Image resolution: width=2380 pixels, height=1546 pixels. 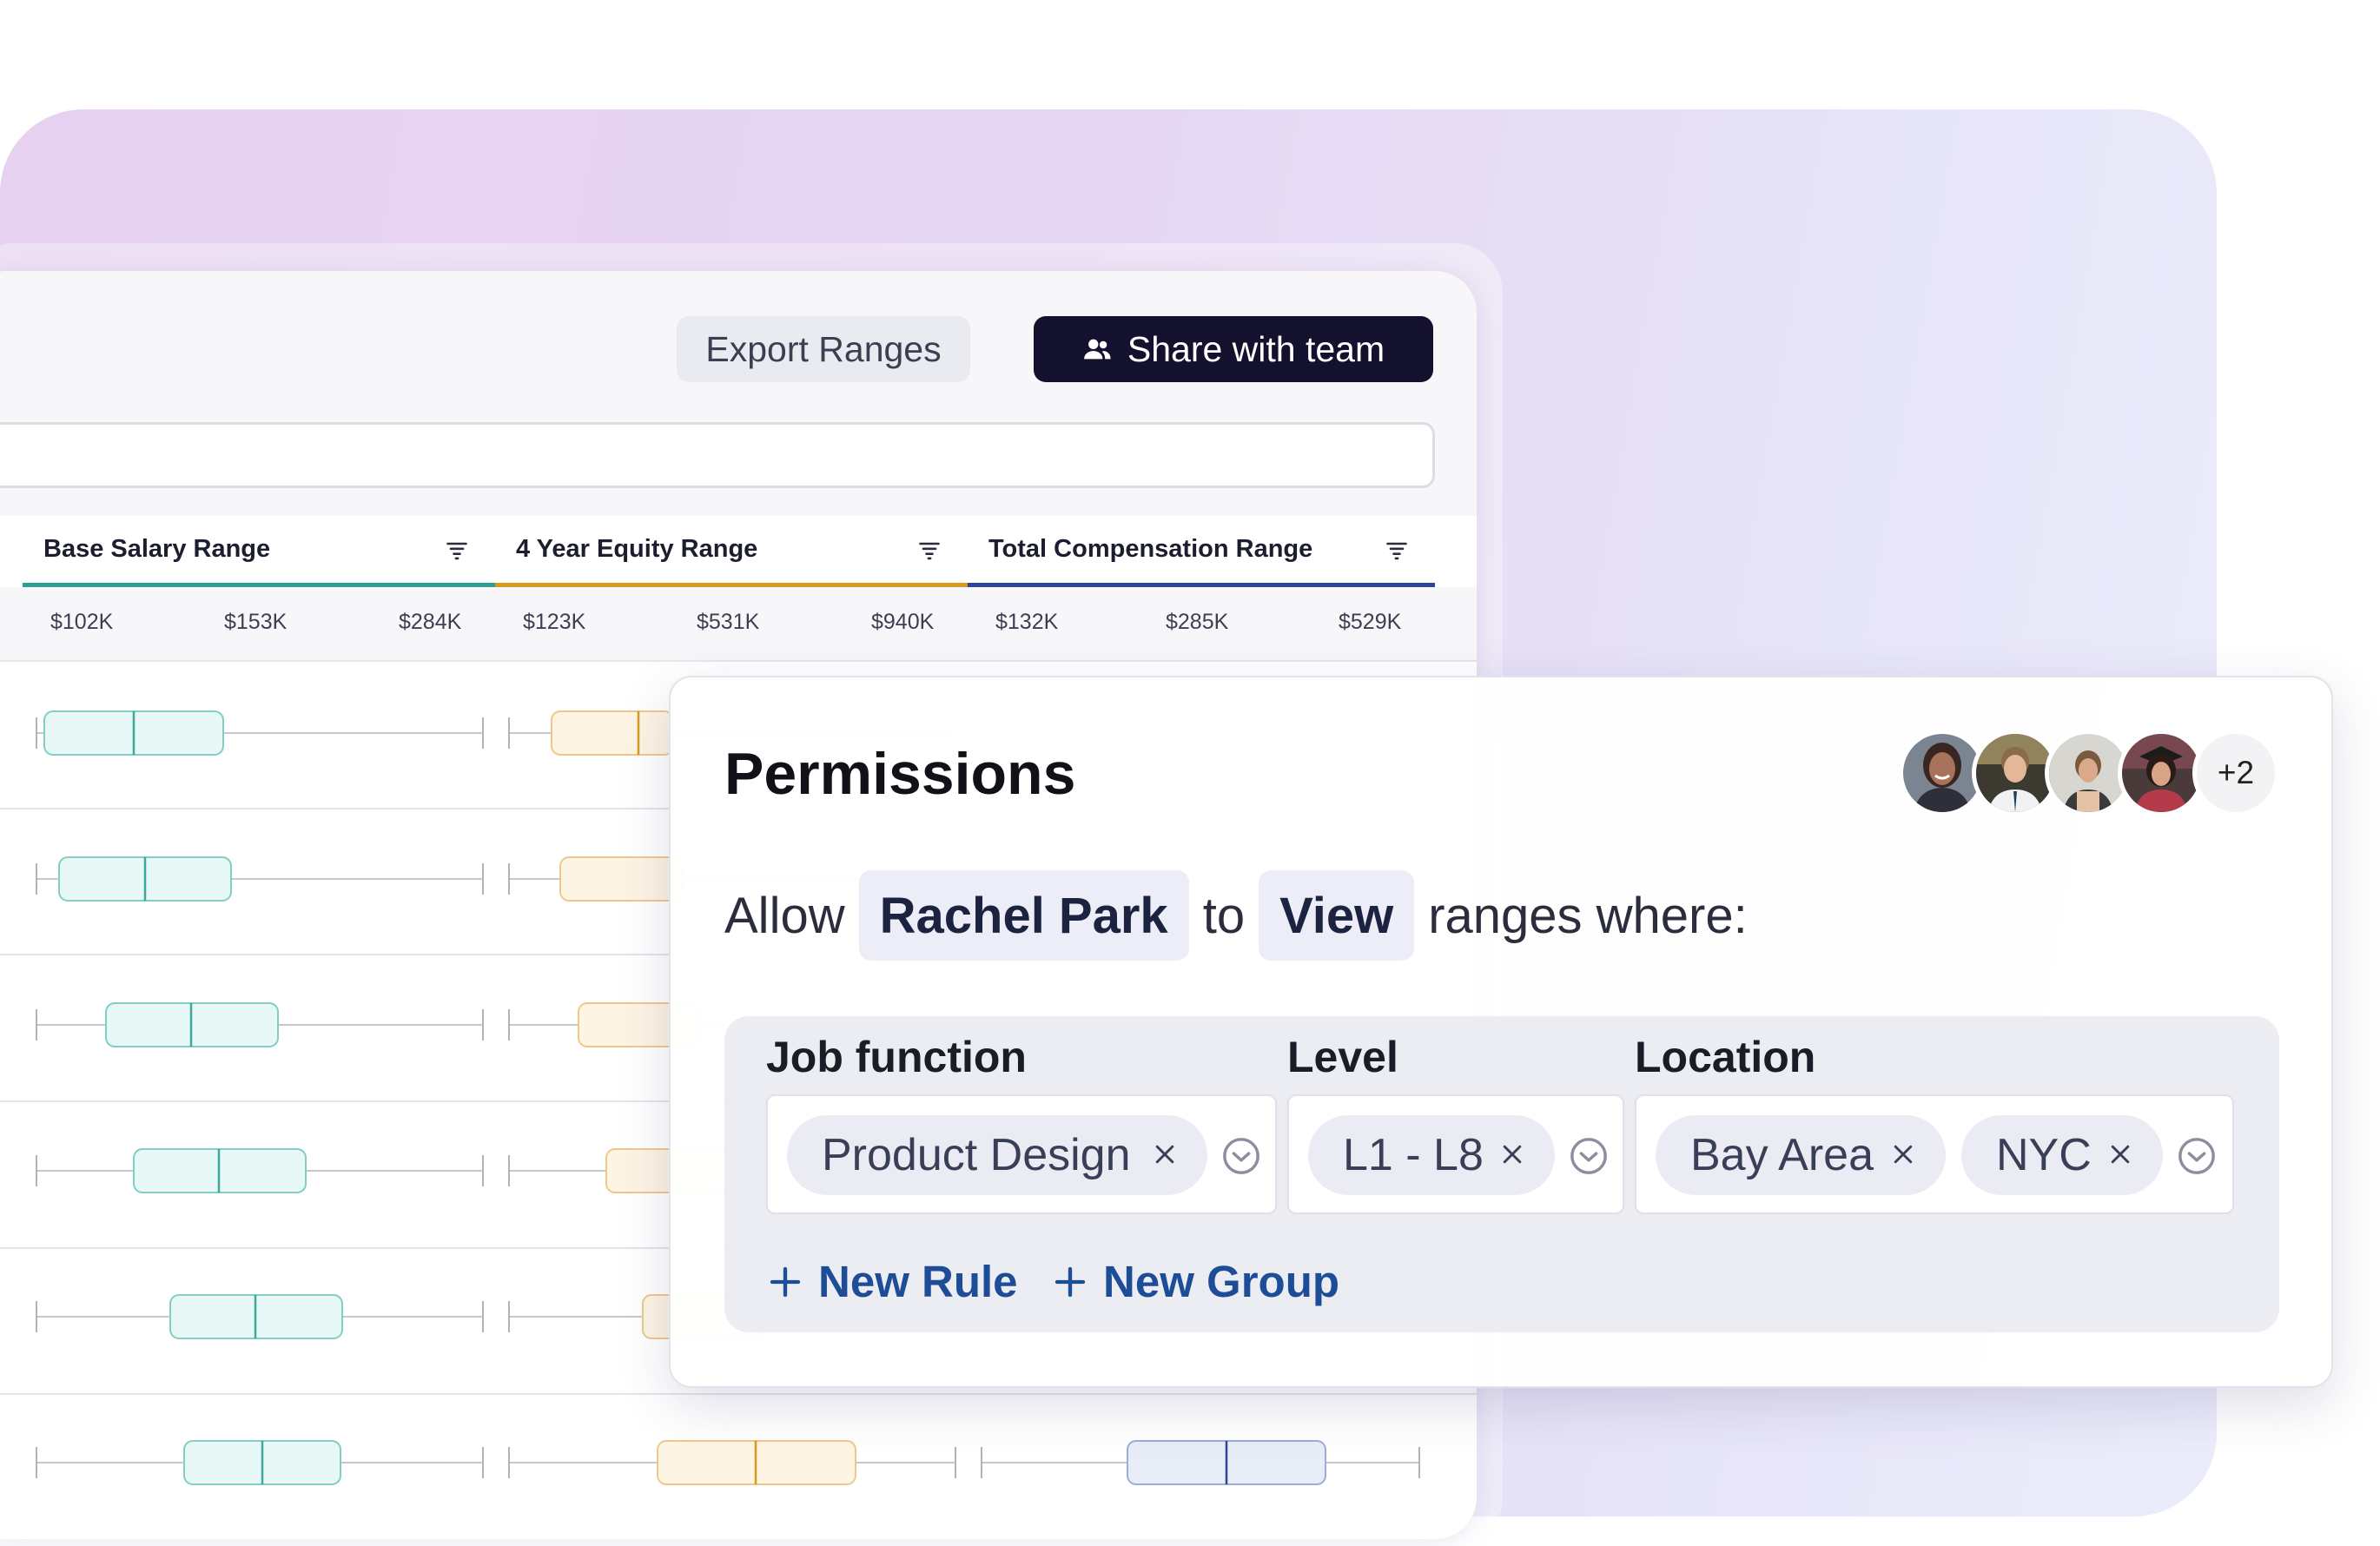 What do you see at coordinates (554, 622) in the screenshot?
I see `tick-label: $123K` at bounding box center [554, 622].